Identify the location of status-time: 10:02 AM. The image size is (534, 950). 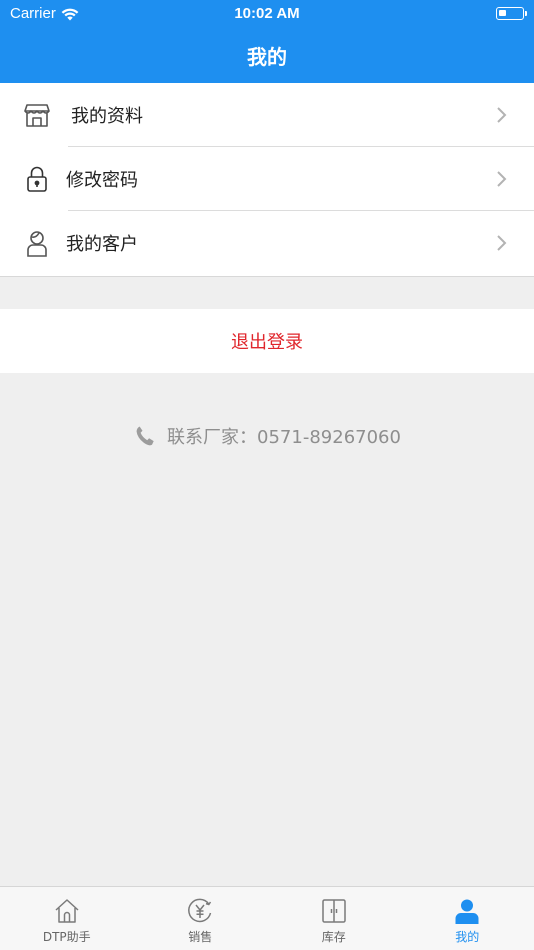
(267, 13).